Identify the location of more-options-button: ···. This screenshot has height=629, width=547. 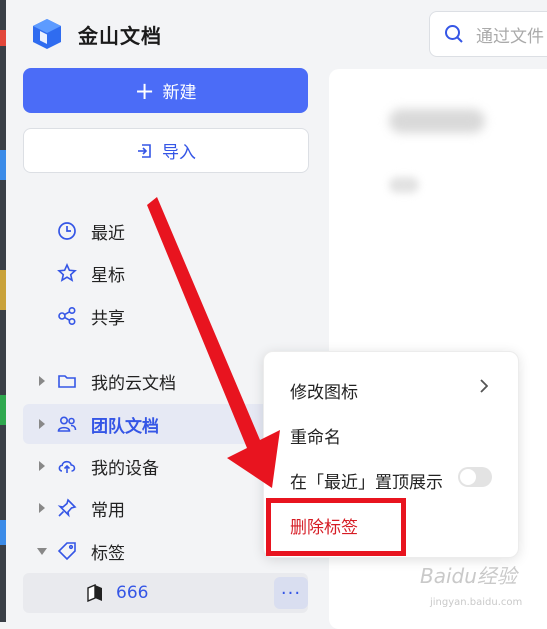
(291, 593).